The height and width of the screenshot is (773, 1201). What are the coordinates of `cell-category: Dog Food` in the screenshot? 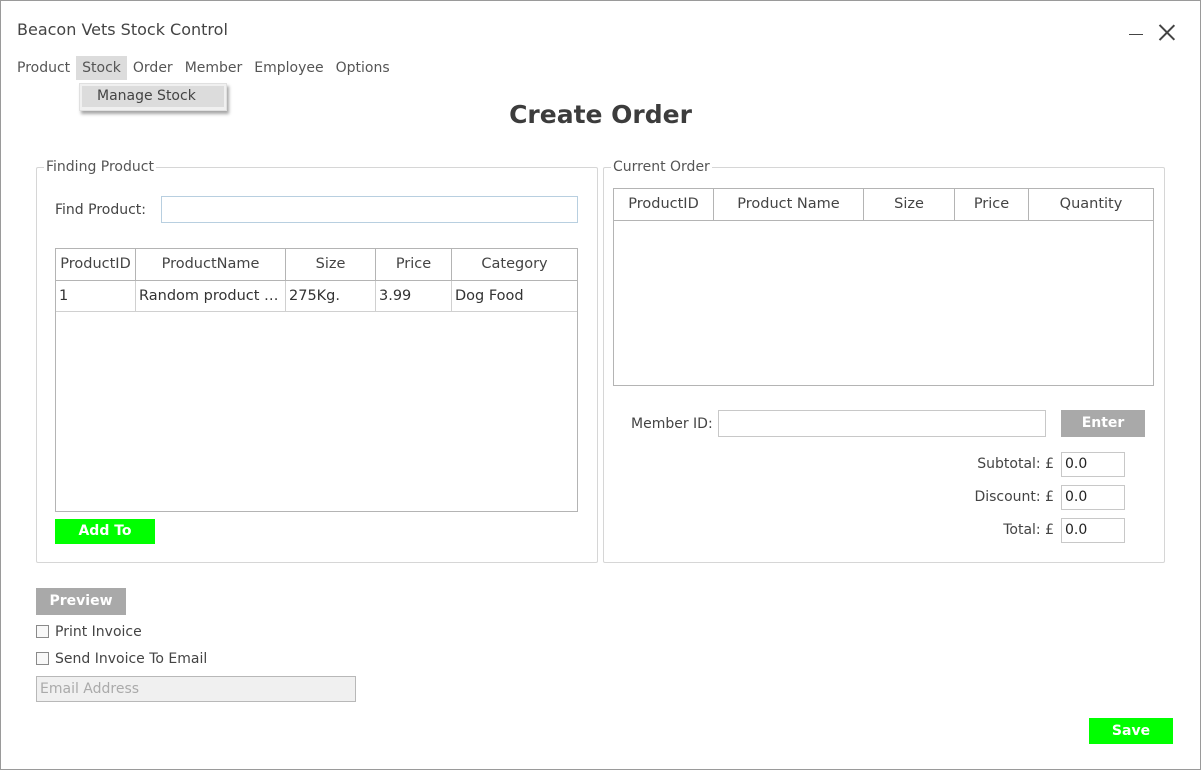 It's located at (489, 296).